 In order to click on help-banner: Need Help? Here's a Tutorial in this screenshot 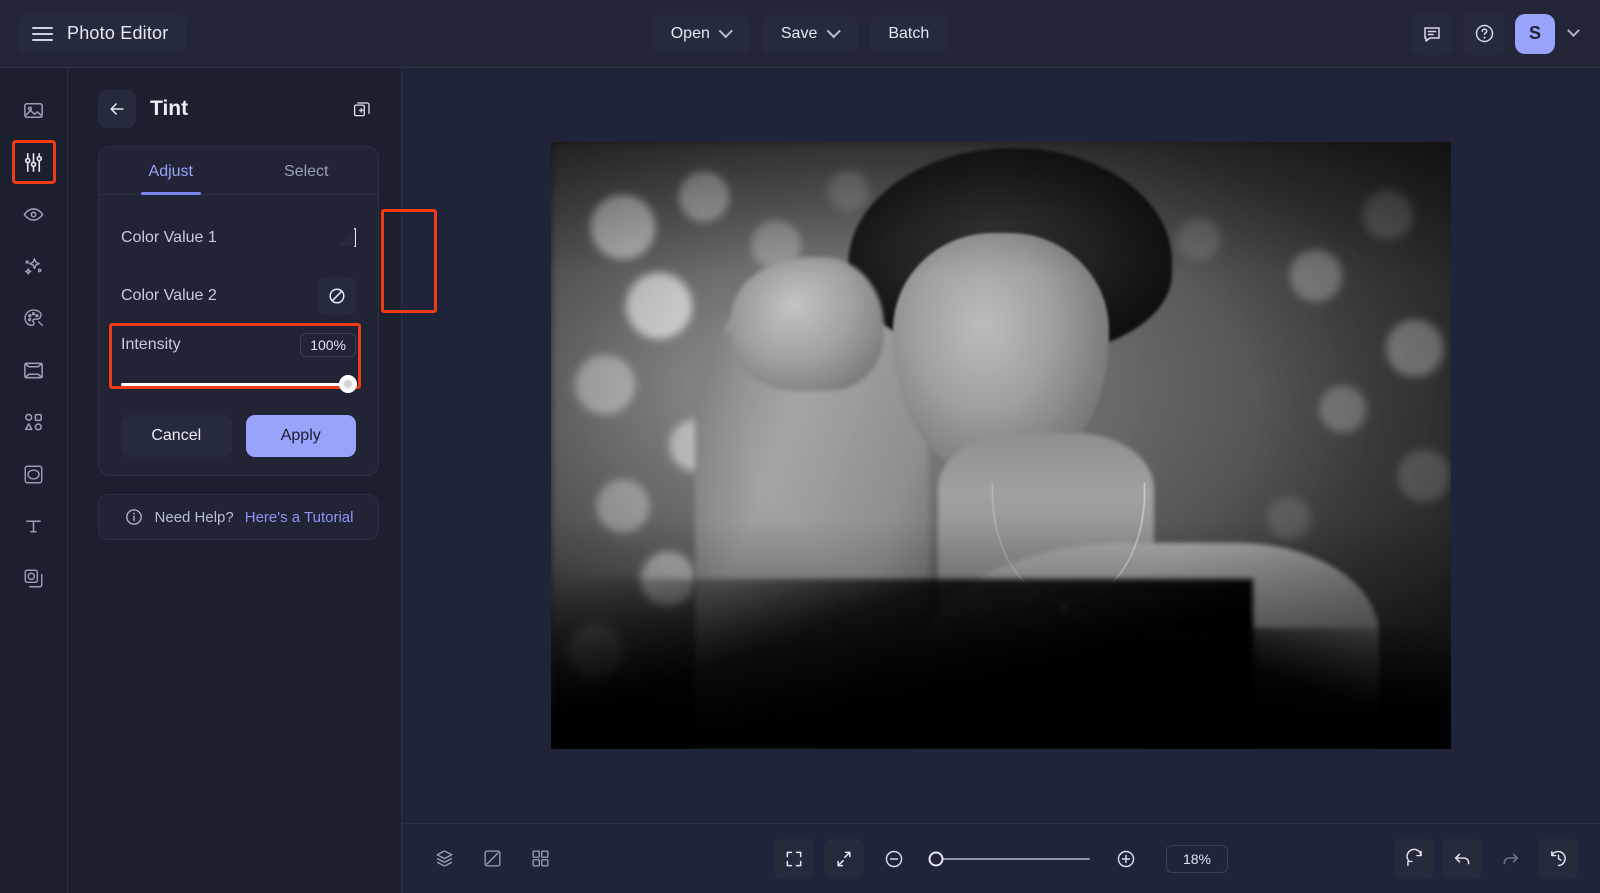, I will do `click(238, 517)`.